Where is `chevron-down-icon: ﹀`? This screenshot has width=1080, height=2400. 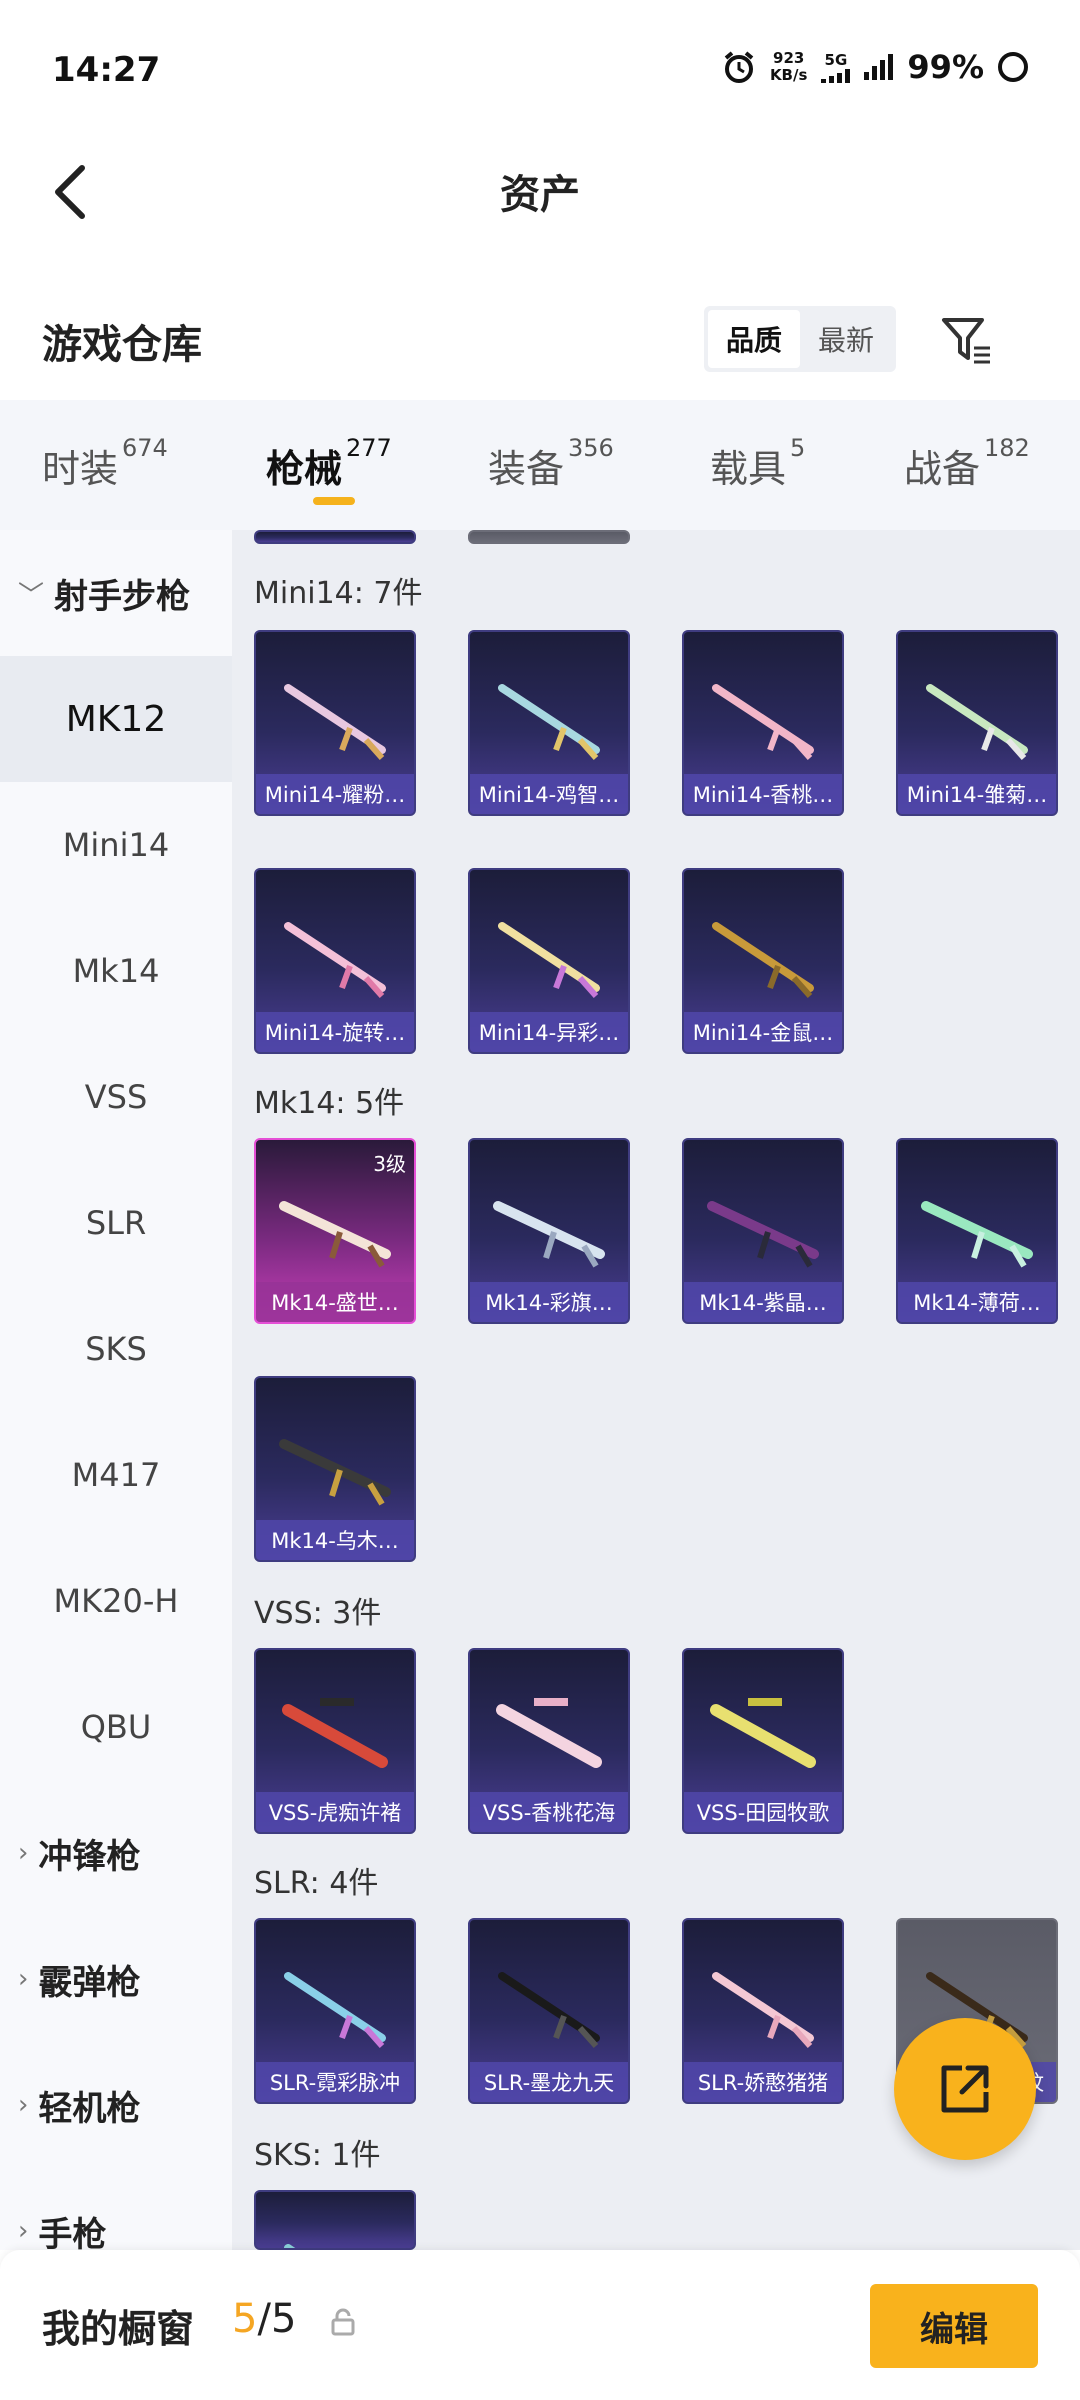 chevron-down-icon: ﹀ is located at coordinates (31, 595).